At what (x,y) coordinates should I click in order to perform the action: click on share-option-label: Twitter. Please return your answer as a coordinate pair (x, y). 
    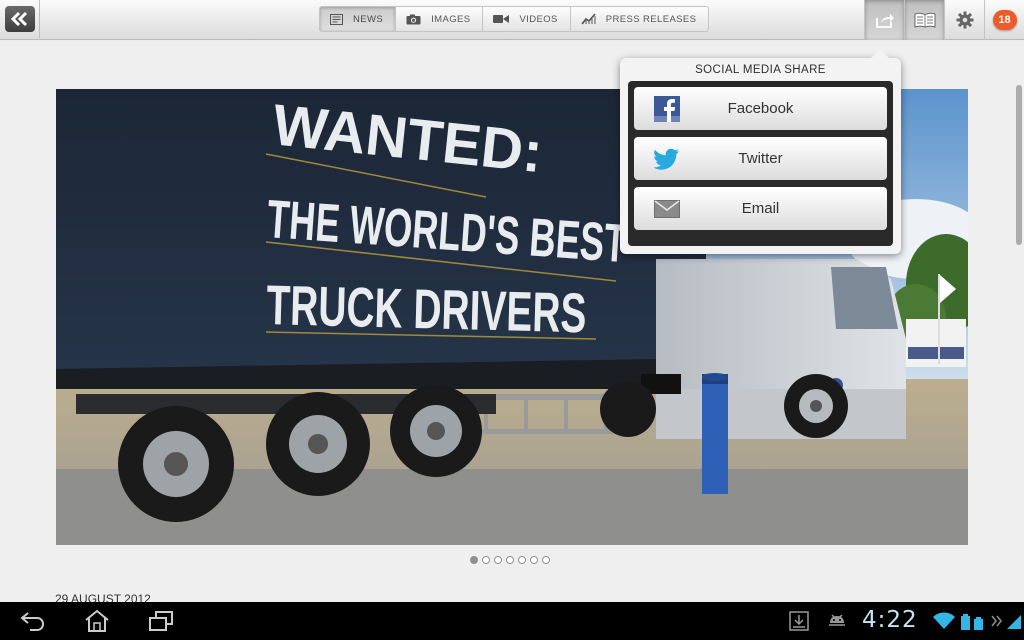
    Looking at the image, I should click on (760, 158).